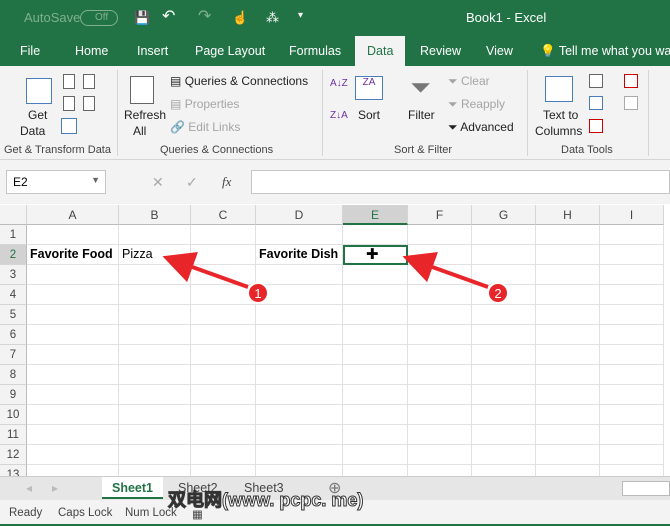 This screenshot has height=526, width=670. What do you see at coordinates (264, 488) in the screenshot?
I see `sheet-tab-sheet3: Sheet3` at bounding box center [264, 488].